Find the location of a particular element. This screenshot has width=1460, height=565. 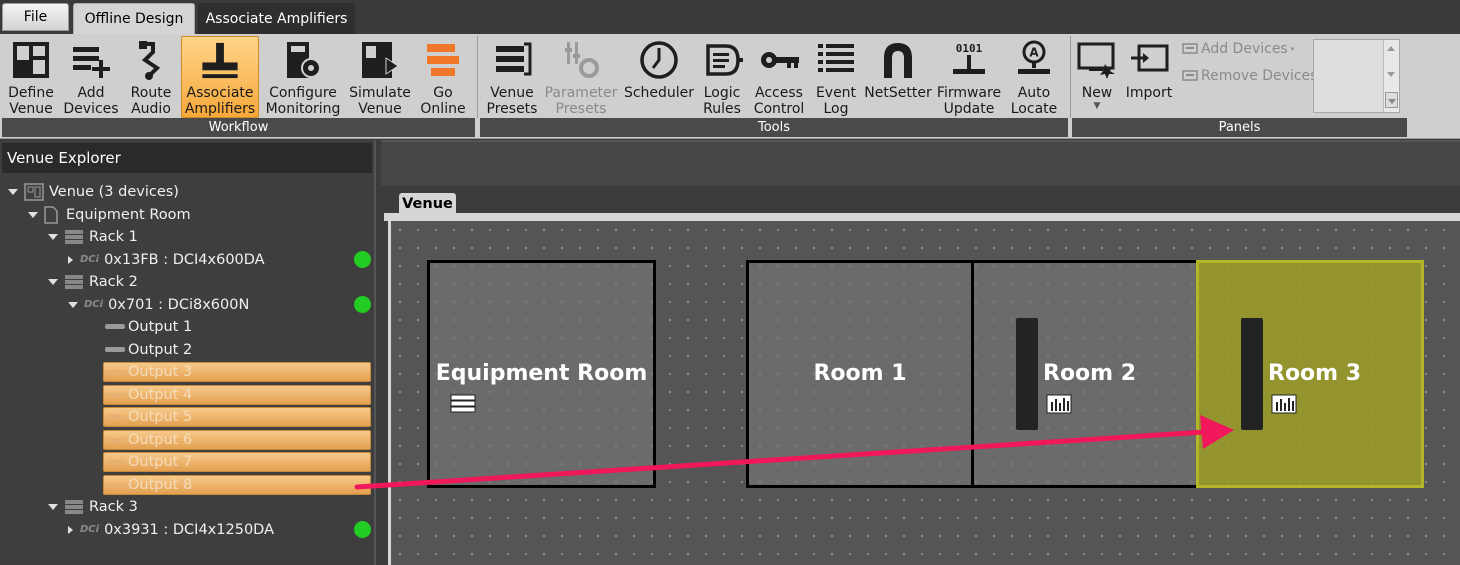

event-log-label: Event Log is located at coordinates (836, 101).